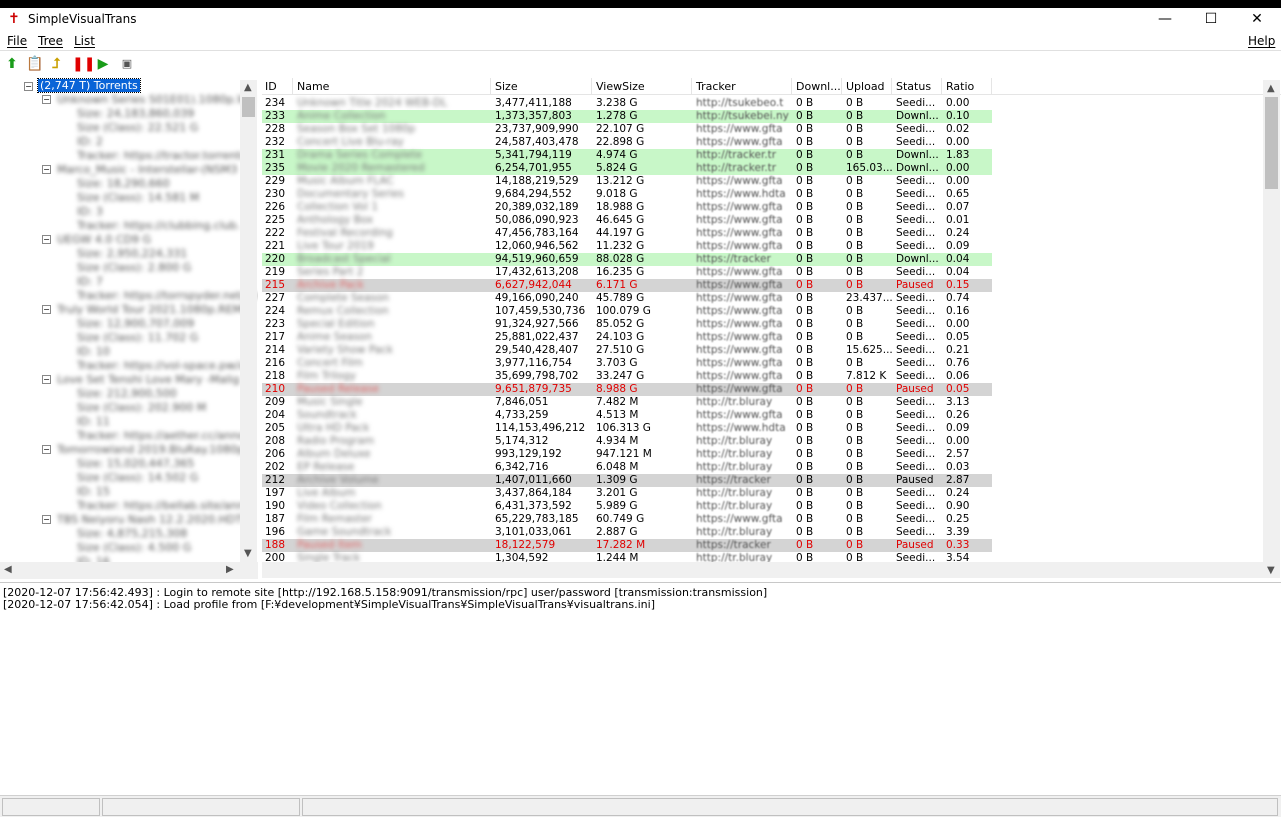 Image resolution: width=1281 pixels, height=817 pixels. Describe the element at coordinates (135, 113) in the screenshot. I see `tree-node-detail: Size: 24,183,860,039` at that location.